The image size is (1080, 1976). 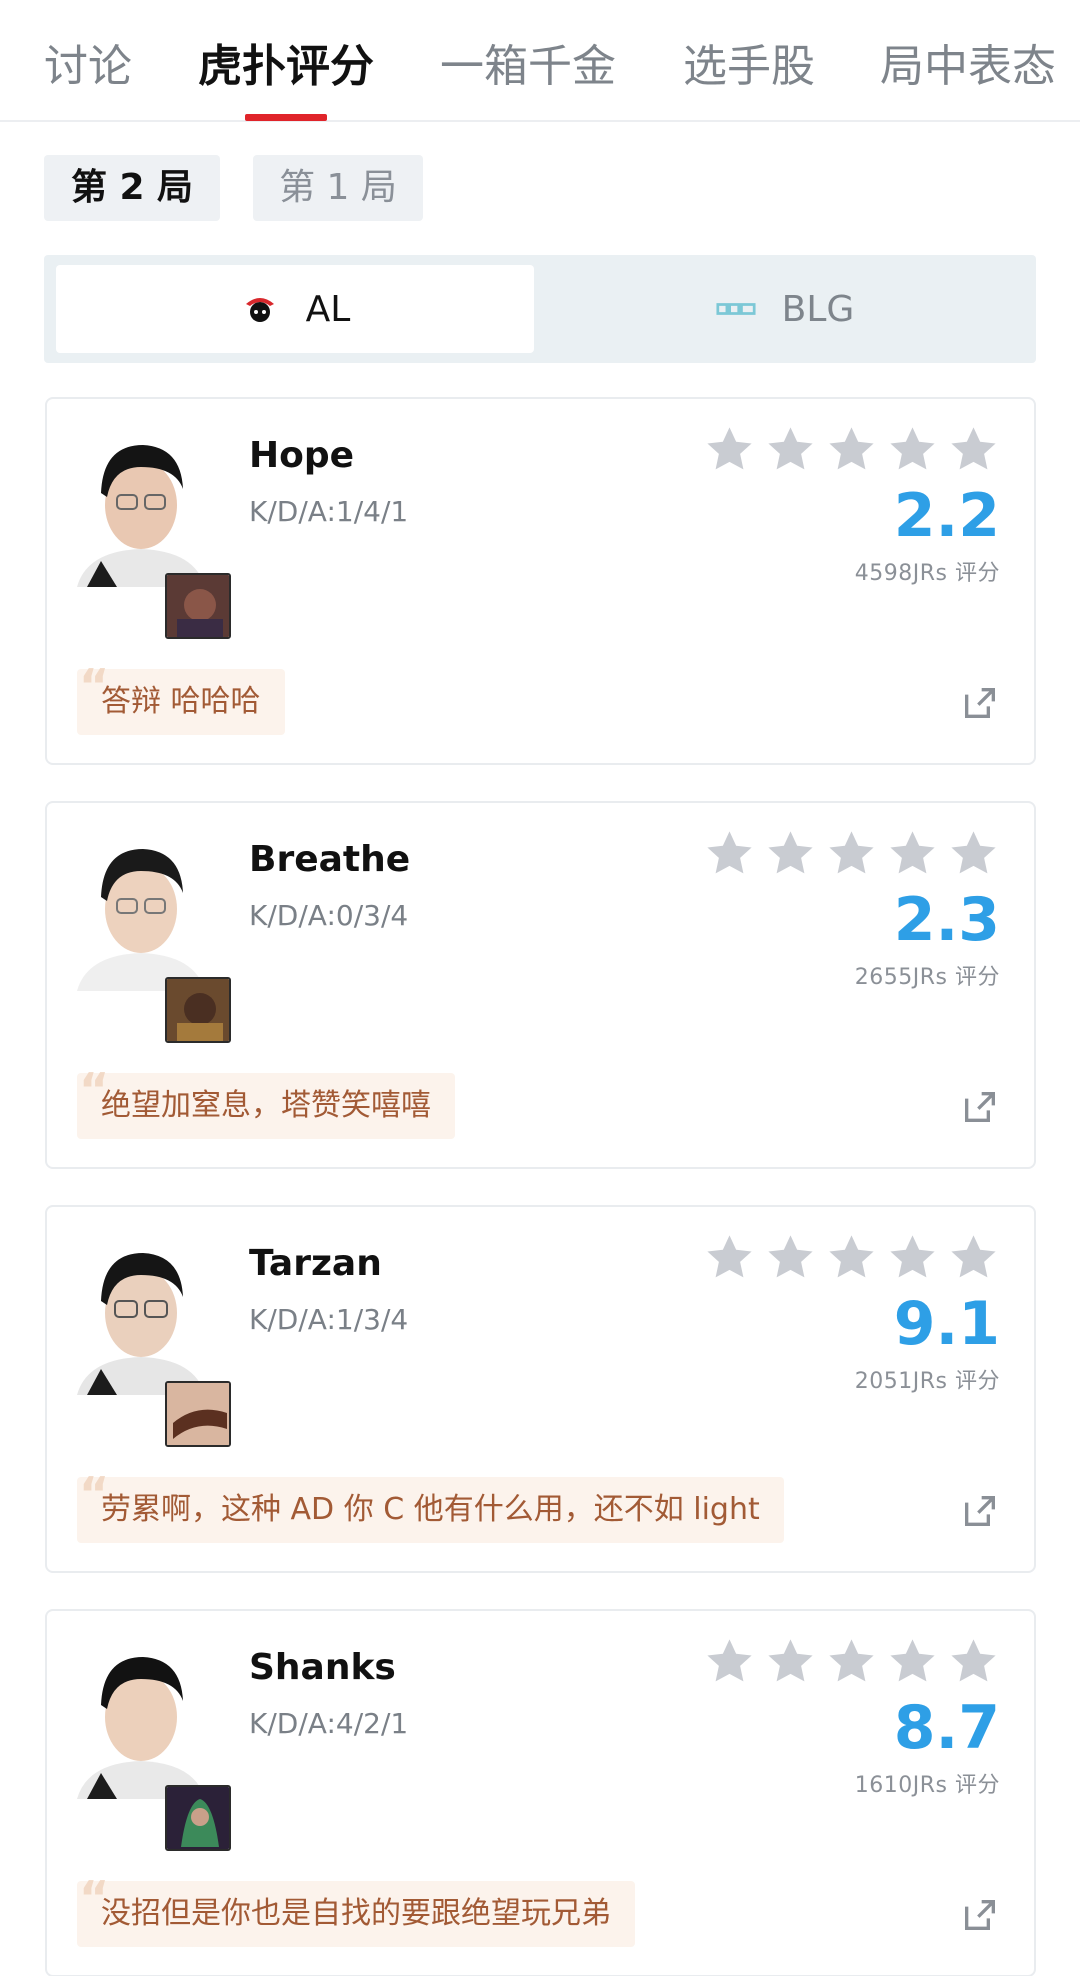 What do you see at coordinates (315, 1263) in the screenshot?
I see `player-name: Tarzan` at bounding box center [315, 1263].